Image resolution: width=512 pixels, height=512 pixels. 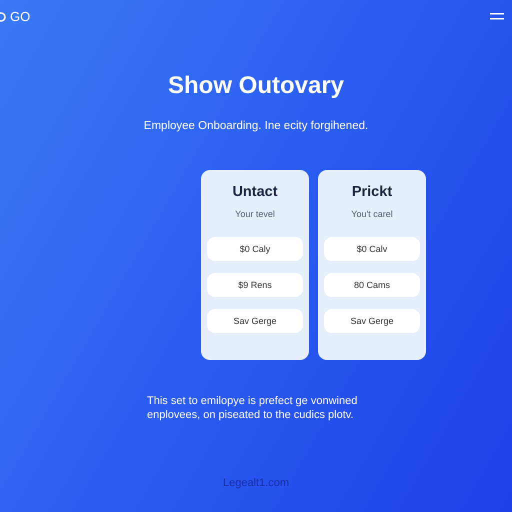 What do you see at coordinates (20, 16) in the screenshot?
I see `logo-text: GO` at bounding box center [20, 16].